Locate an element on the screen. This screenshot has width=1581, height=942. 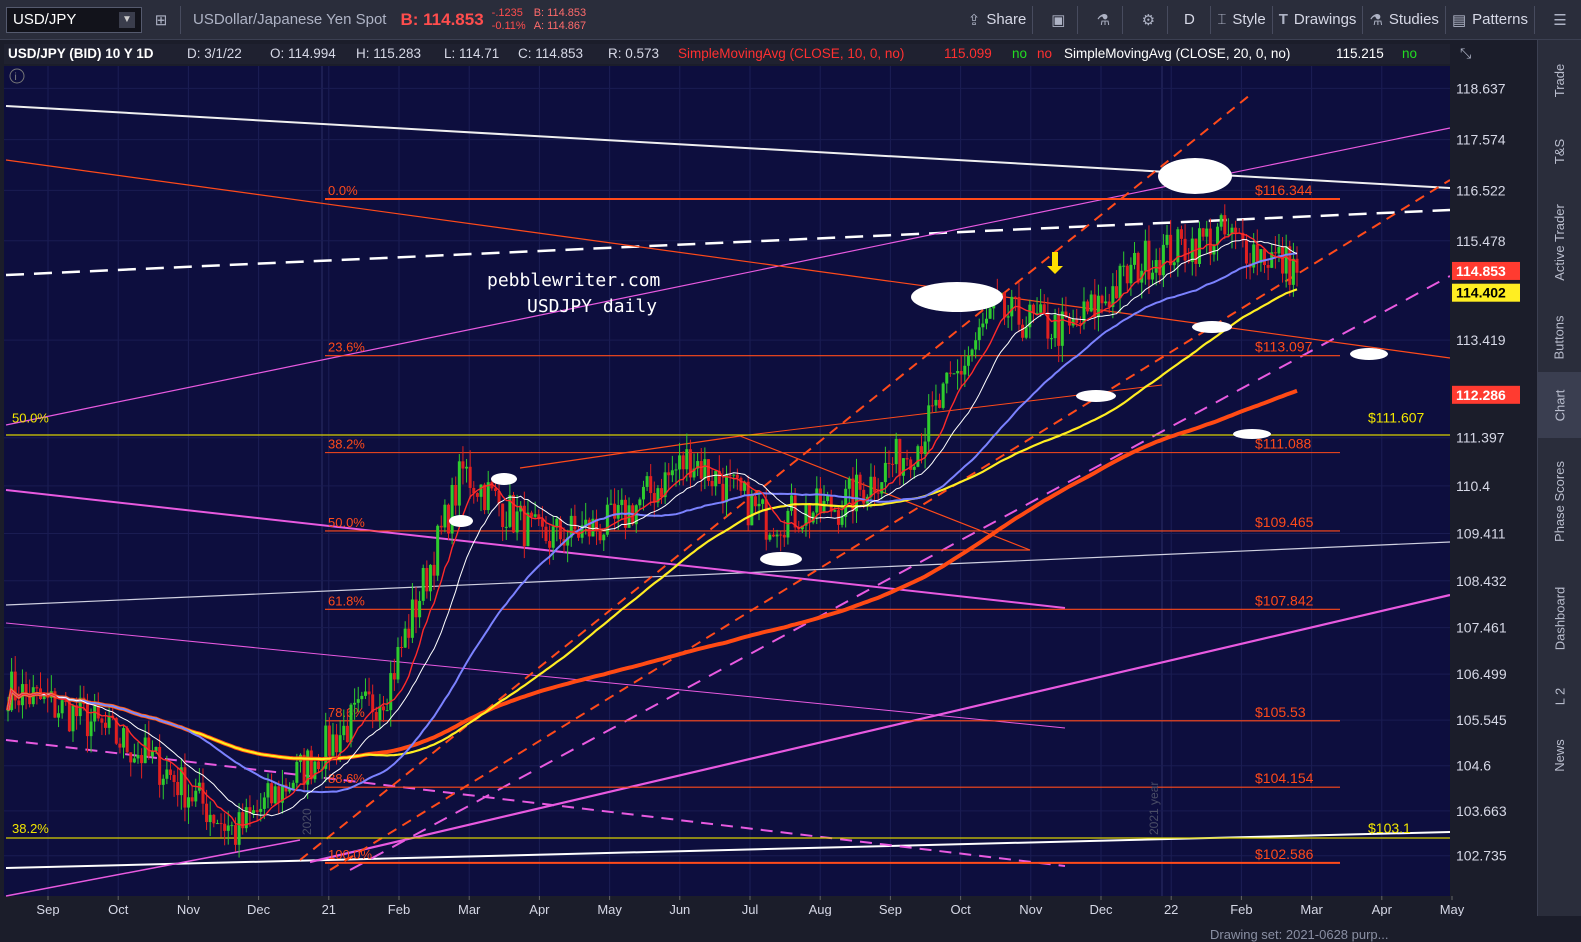
patterns-button: ▤ Patterns is located at coordinates (1490, 20).